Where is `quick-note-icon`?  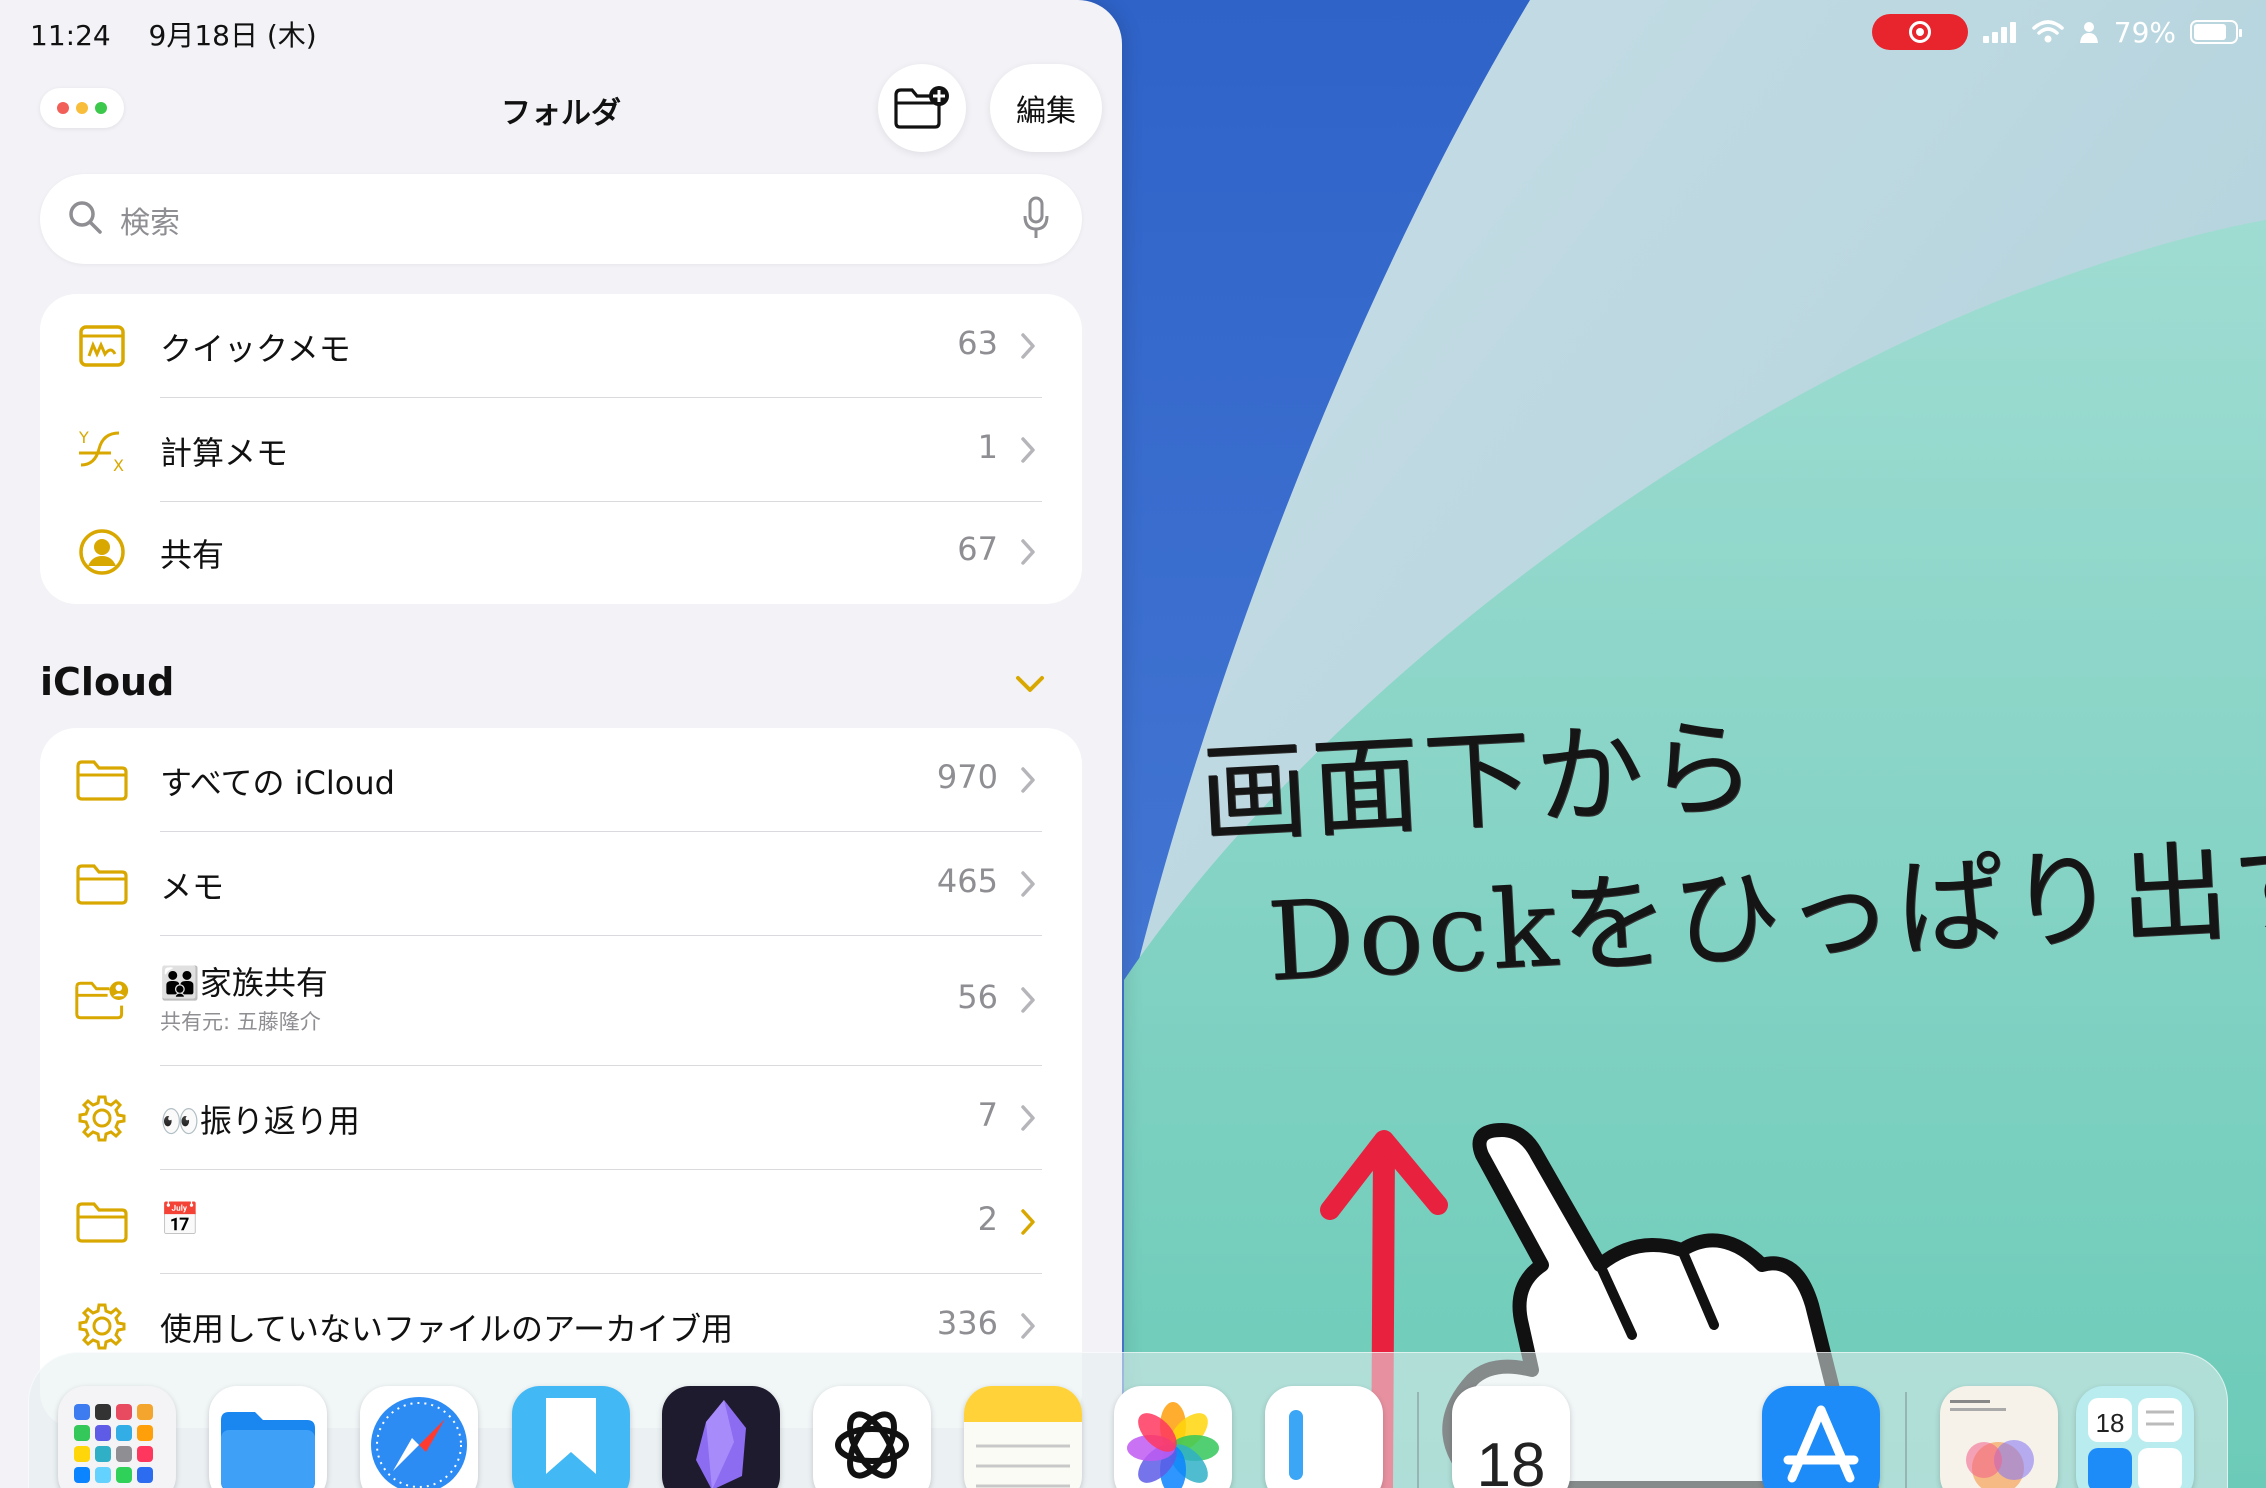
quick-note-icon is located at coordinates (102, 346).